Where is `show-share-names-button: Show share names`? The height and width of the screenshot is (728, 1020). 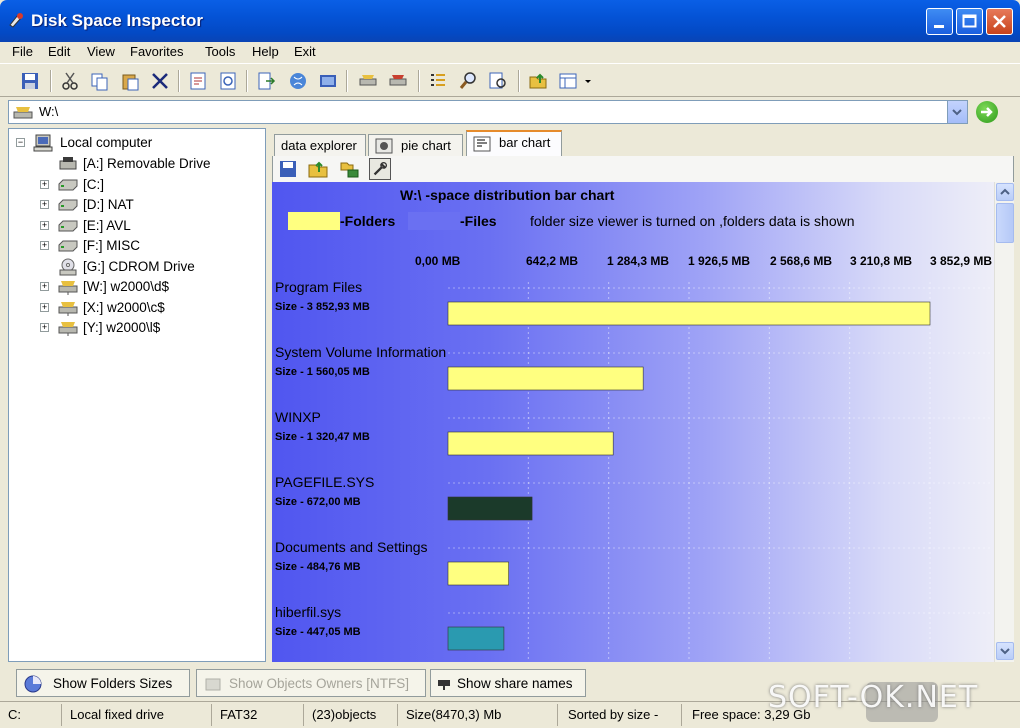 show-share-names-button: Show share names is located at coordinates (508, 683).